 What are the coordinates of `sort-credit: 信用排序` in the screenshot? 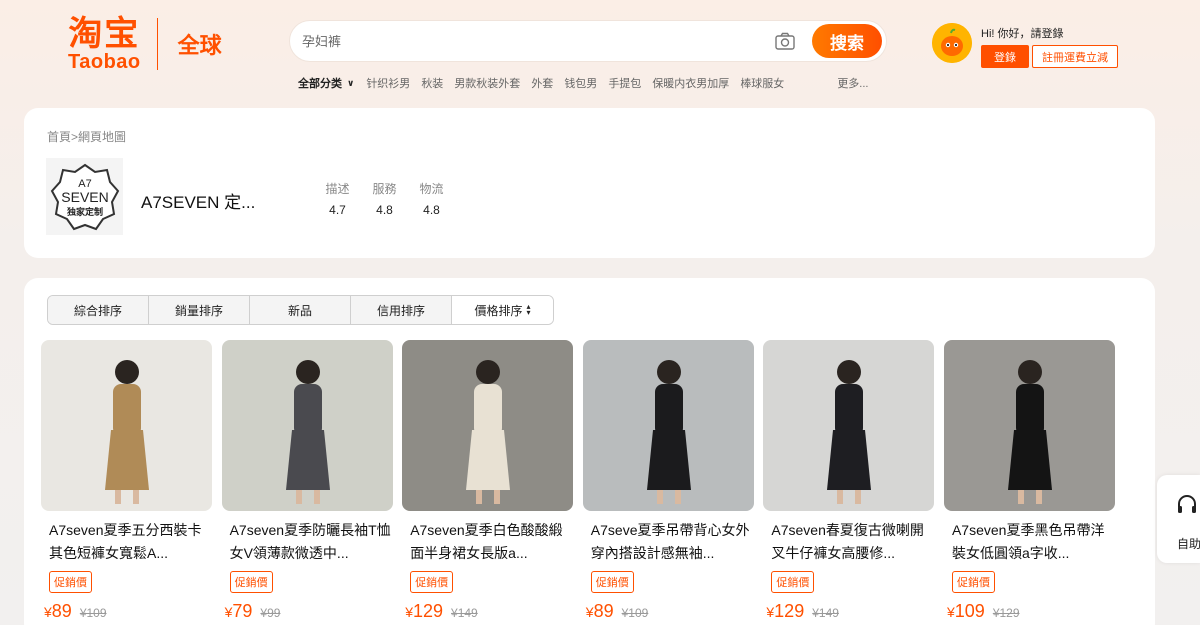 It's located at (401, 310).